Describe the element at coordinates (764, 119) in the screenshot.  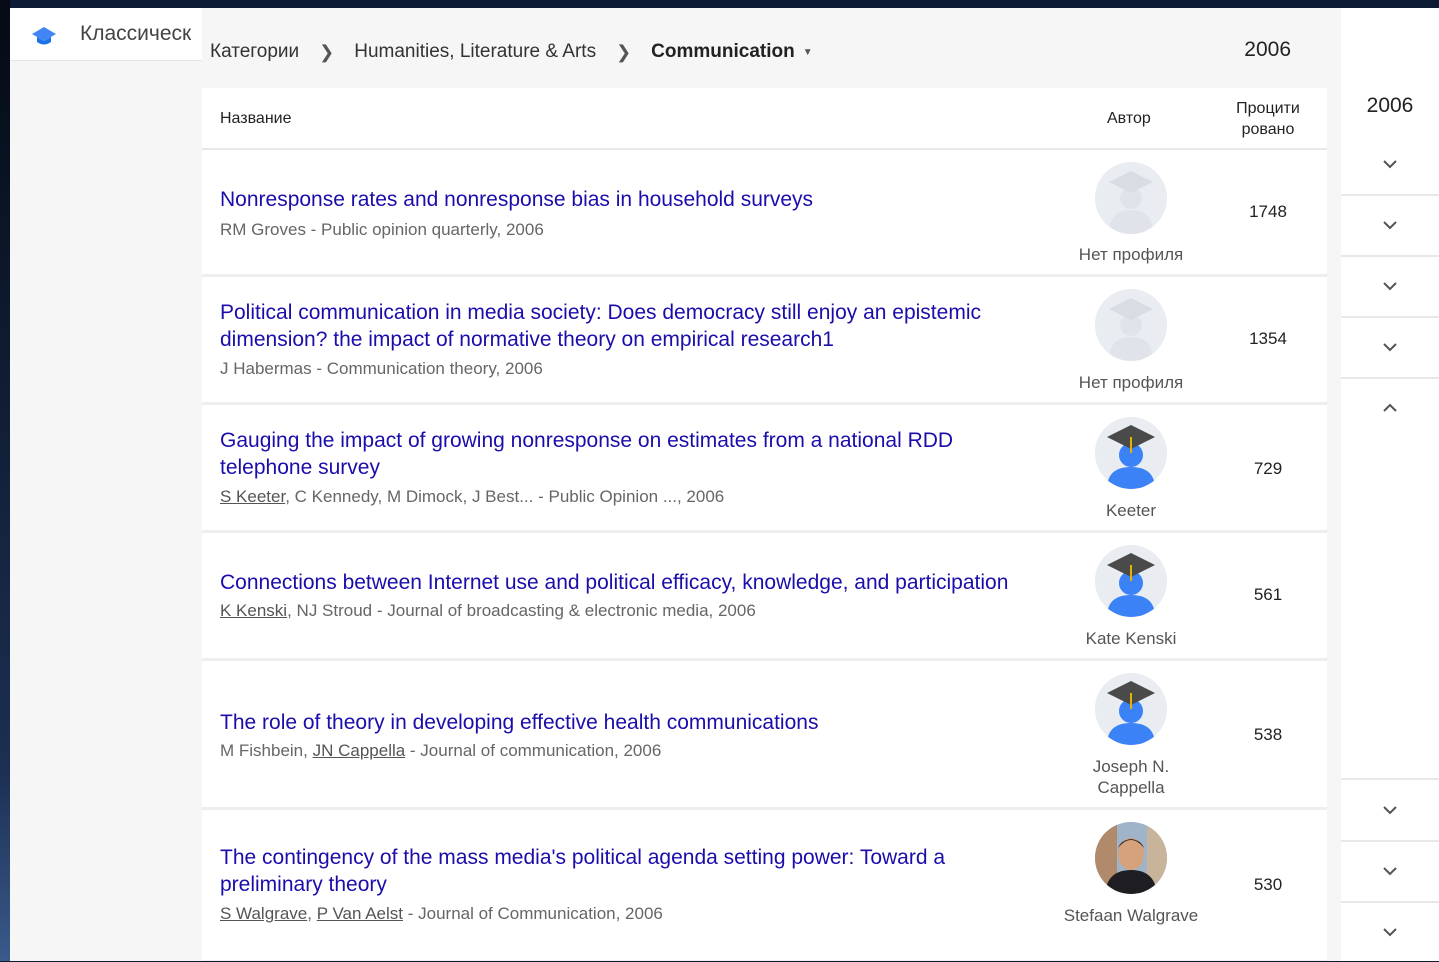
I see `table-header: Название Автор Процити рованo` at that location.